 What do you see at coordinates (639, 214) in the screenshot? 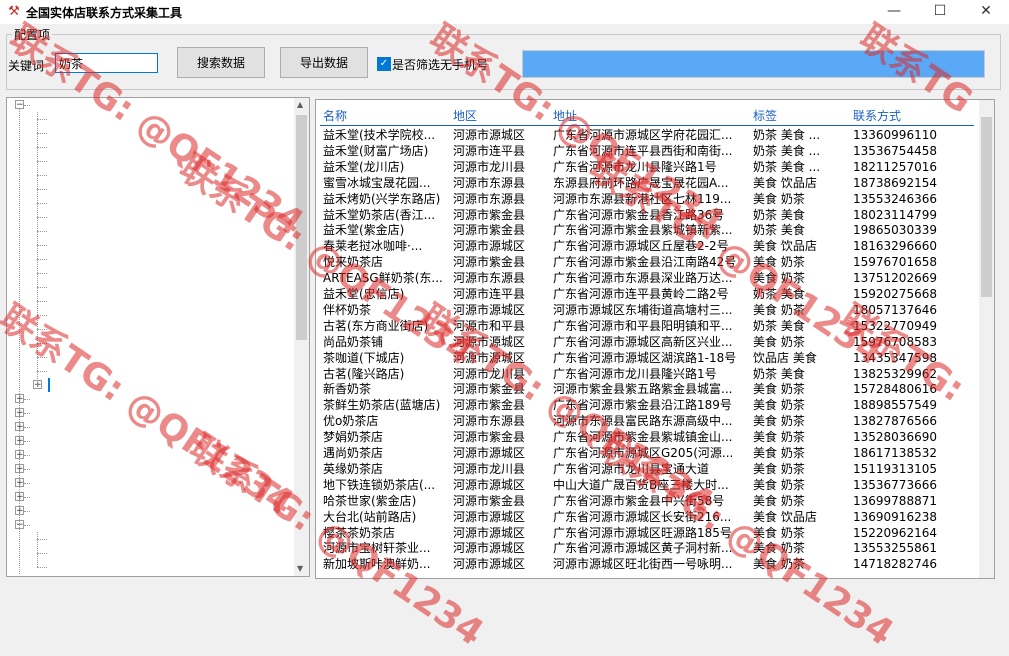
I see `table-cell: 广东省河源市紫金县香江路36号` at bounding box center [639, 214].